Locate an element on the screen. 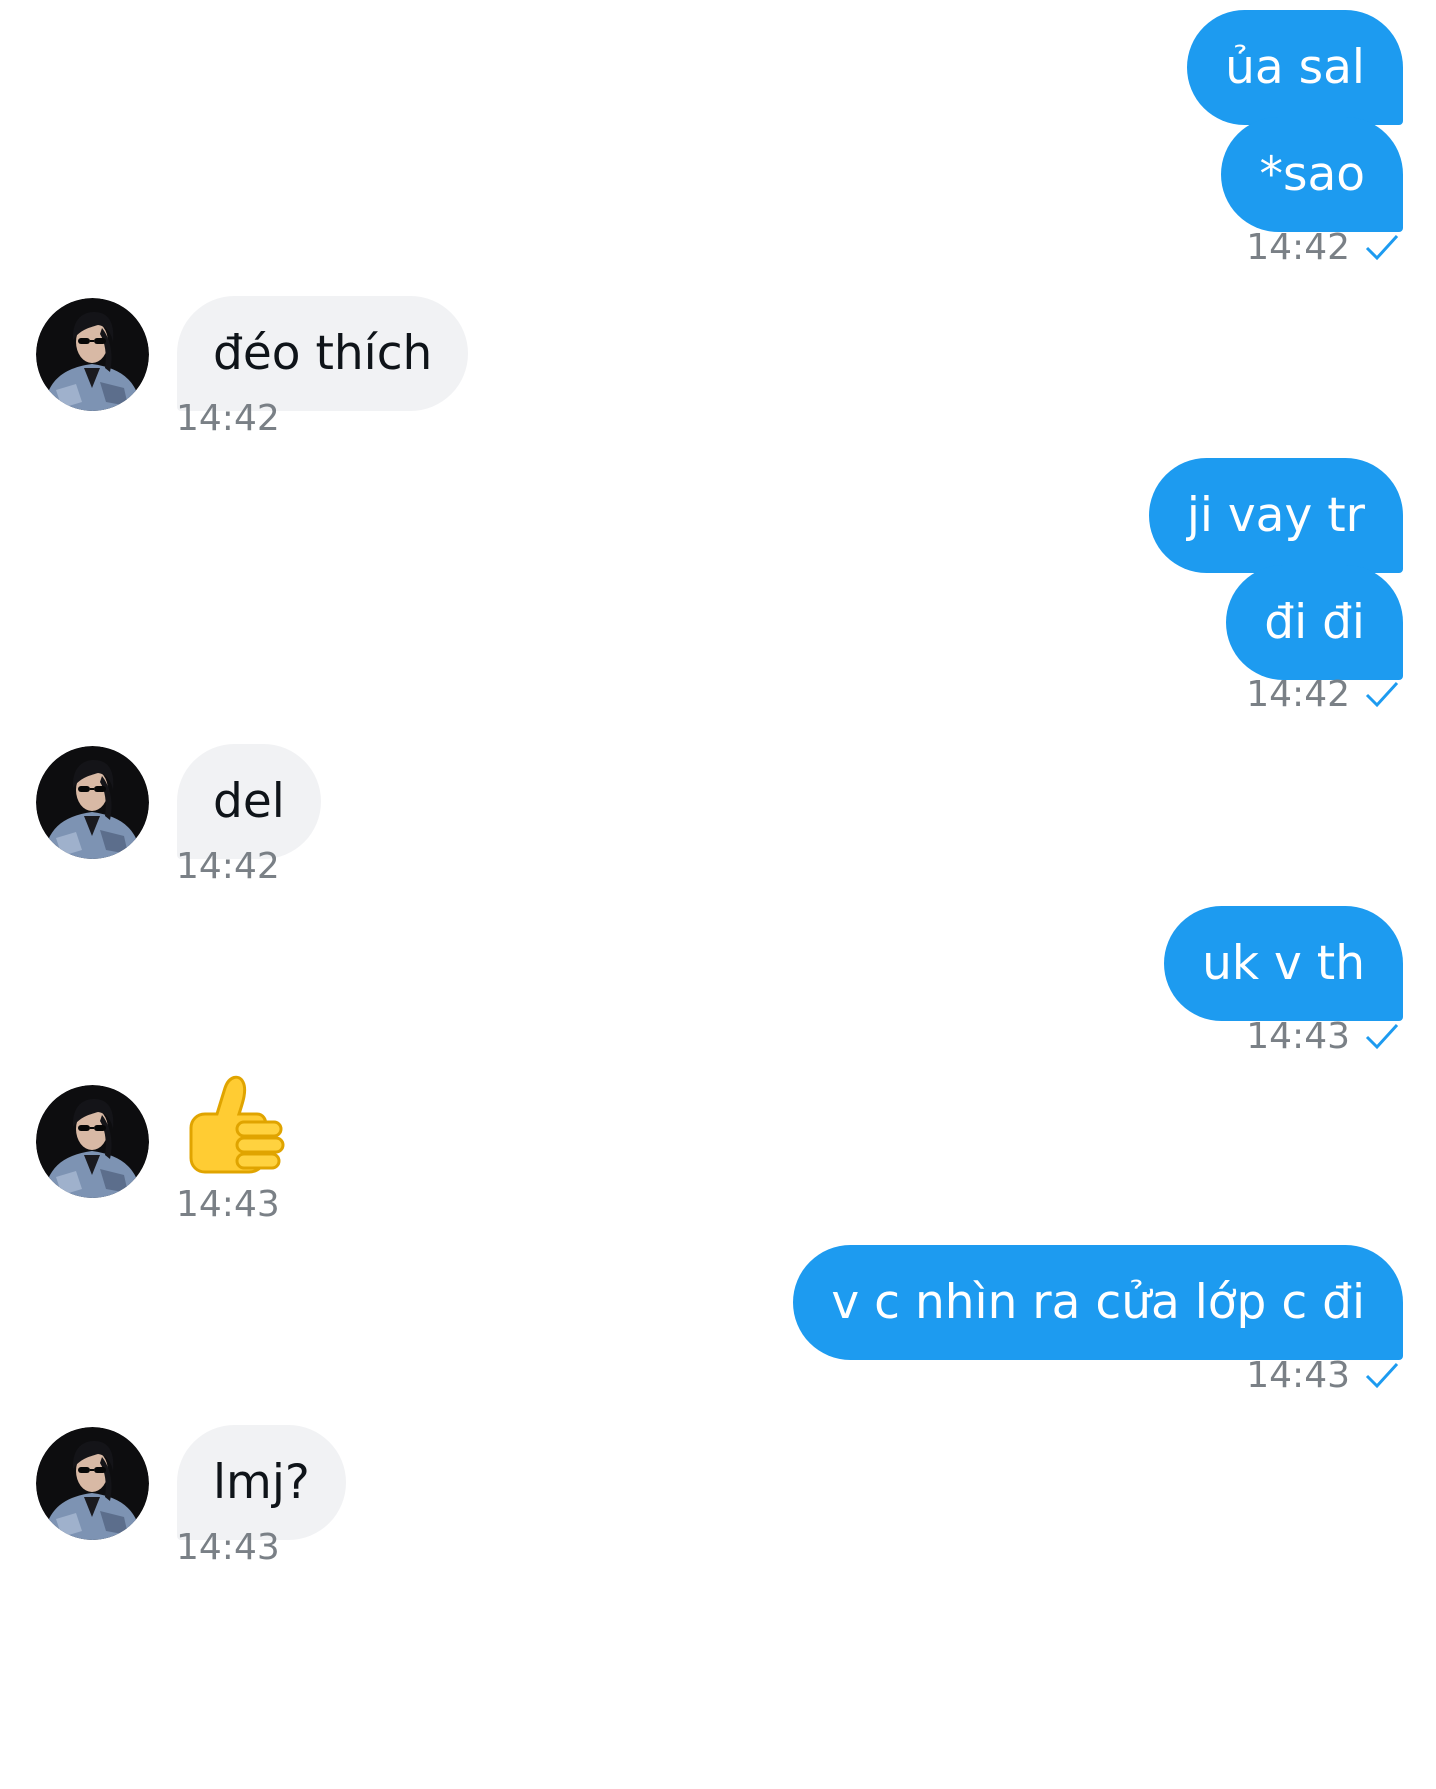 The image size is (1436, 1789). outgoing-message: *sao is located at coordinates (1312, 174).